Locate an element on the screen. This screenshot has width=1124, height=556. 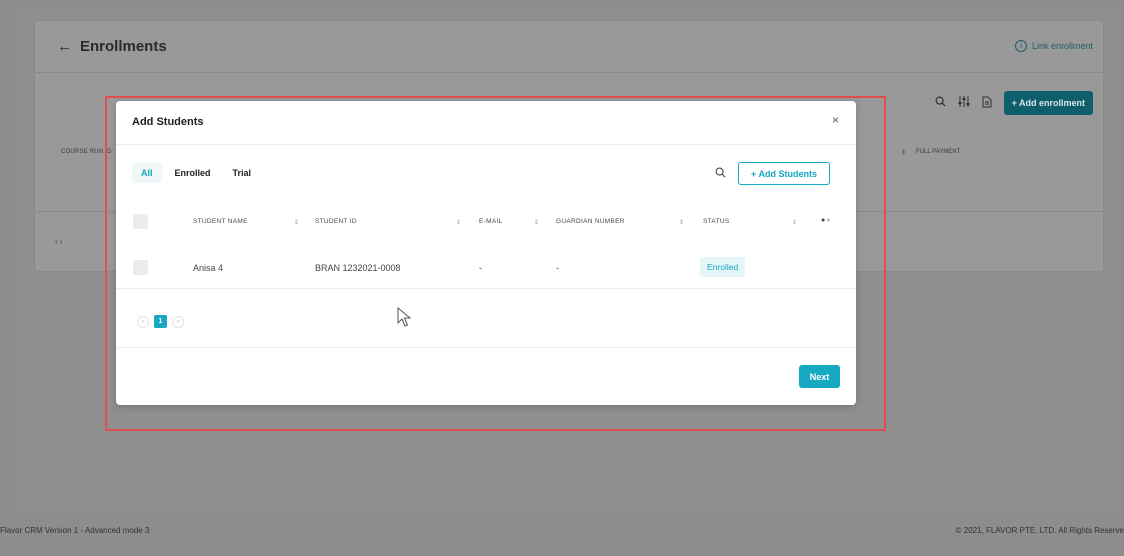
student-filter-tabs: All Enrolled Trial is located at coordinates (196, 173).